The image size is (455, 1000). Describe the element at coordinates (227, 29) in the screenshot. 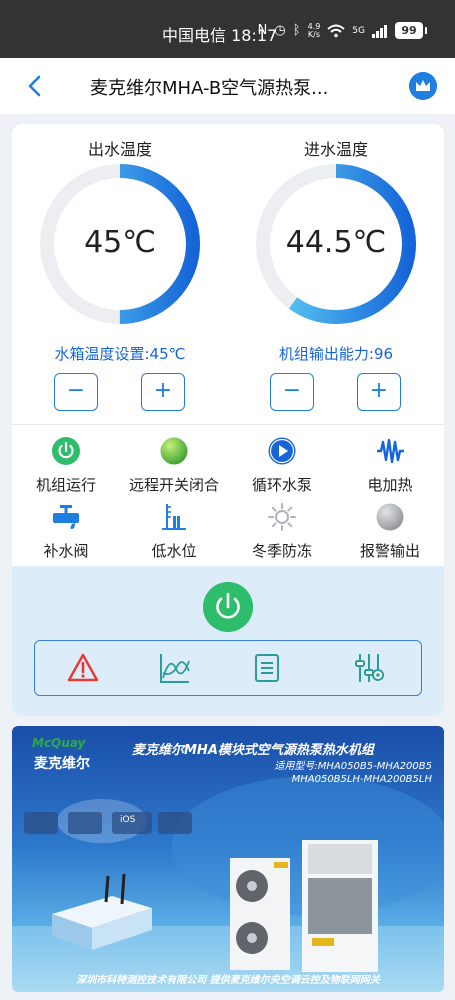

I see `status-bar: 中国电信 18:17 N ◷ ᛒ 4.9 K/s 5G 99` at that location.